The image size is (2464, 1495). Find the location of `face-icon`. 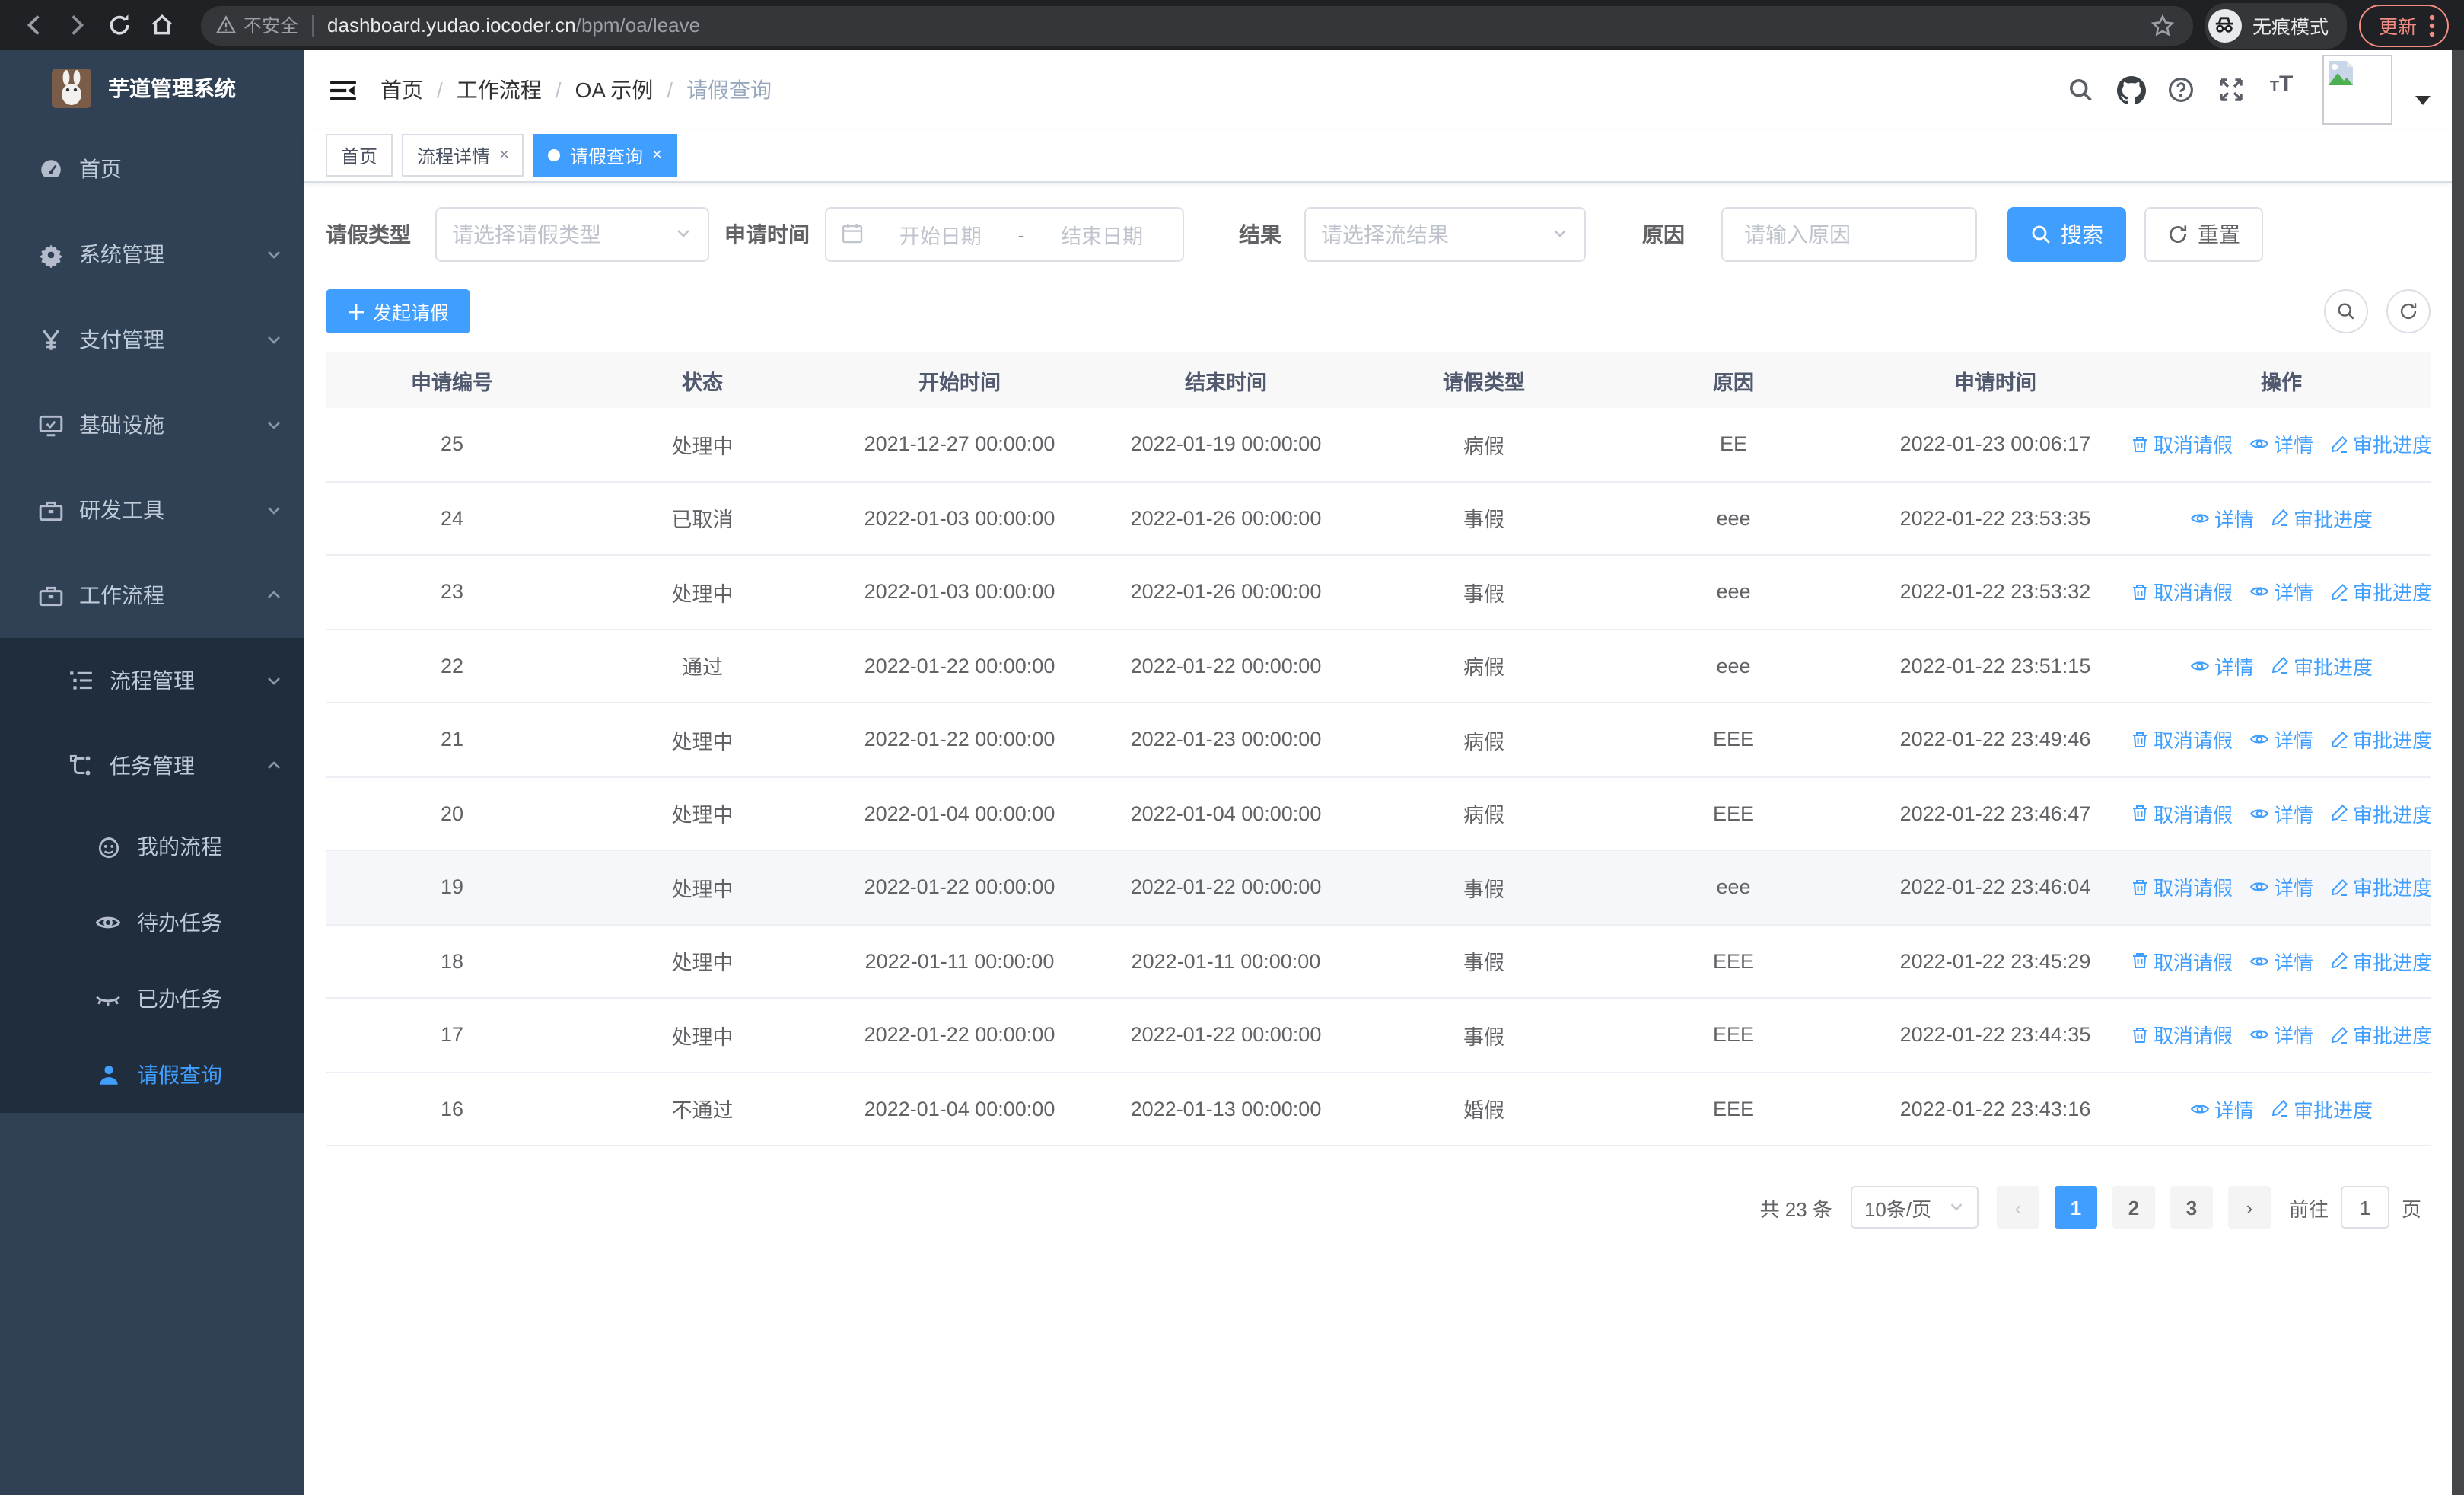

face-icon is located at coordinates (108, 846).